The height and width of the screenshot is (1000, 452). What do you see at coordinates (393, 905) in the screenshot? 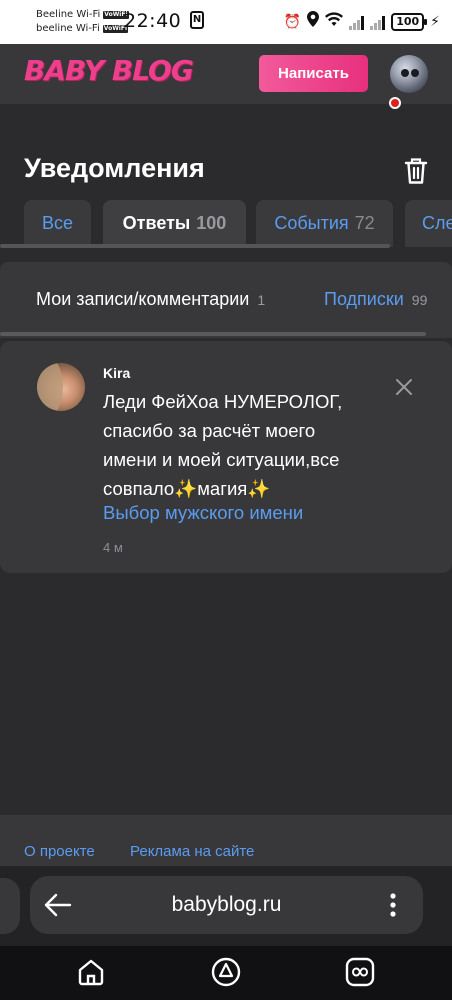
I see `more-menu-icon` at bounding box center [393, 905].